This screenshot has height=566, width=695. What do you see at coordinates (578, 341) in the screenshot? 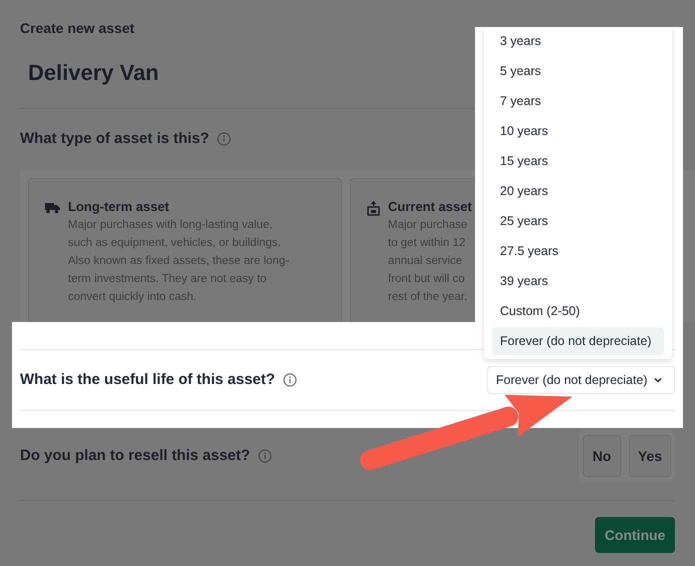
I see `dropdown-option: Forever (do not depreciate)` at bounding box center [578, 341].